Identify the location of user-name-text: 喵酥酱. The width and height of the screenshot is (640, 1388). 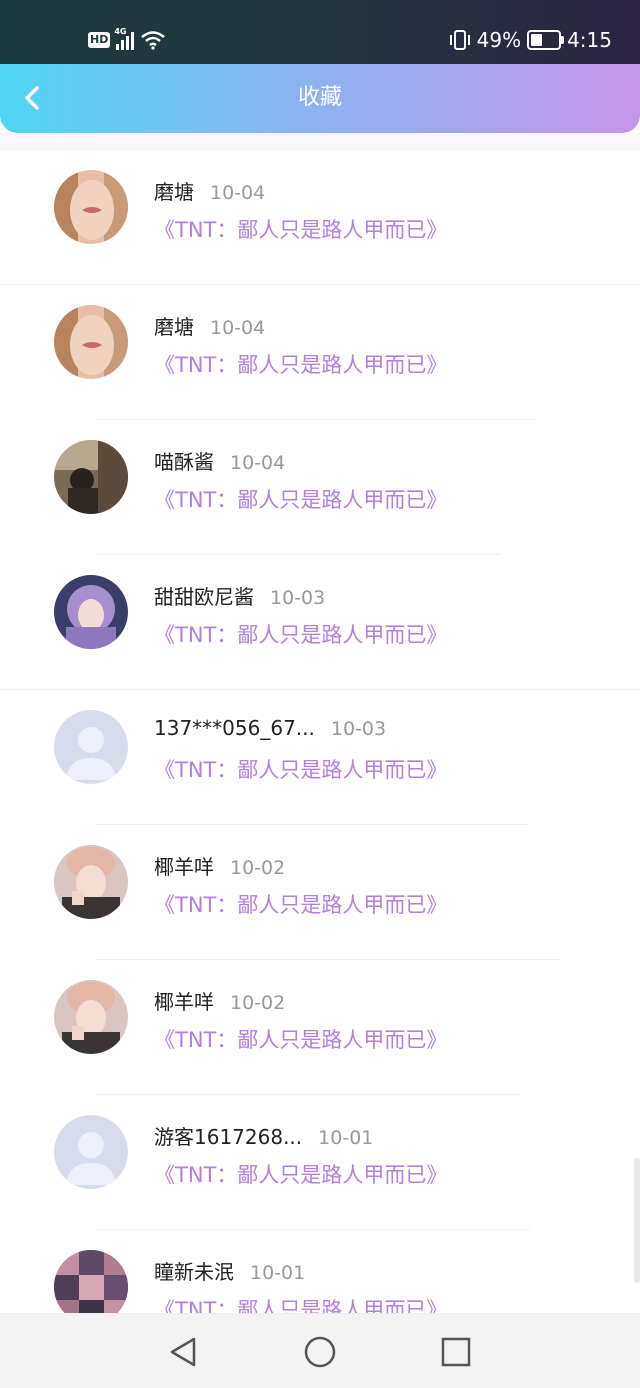
(184, 462).